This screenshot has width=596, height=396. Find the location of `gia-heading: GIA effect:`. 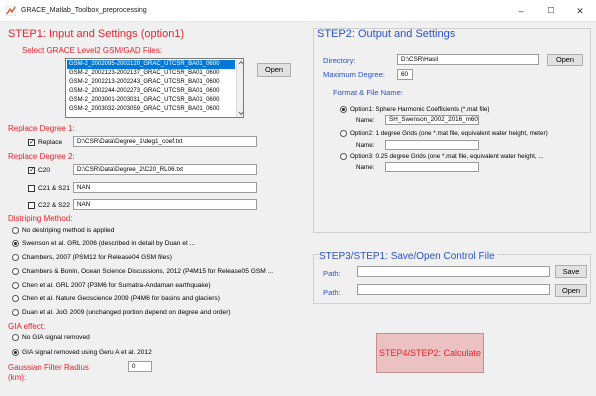

gia-heading: GIA effect: is located at coordinates (27, 326).